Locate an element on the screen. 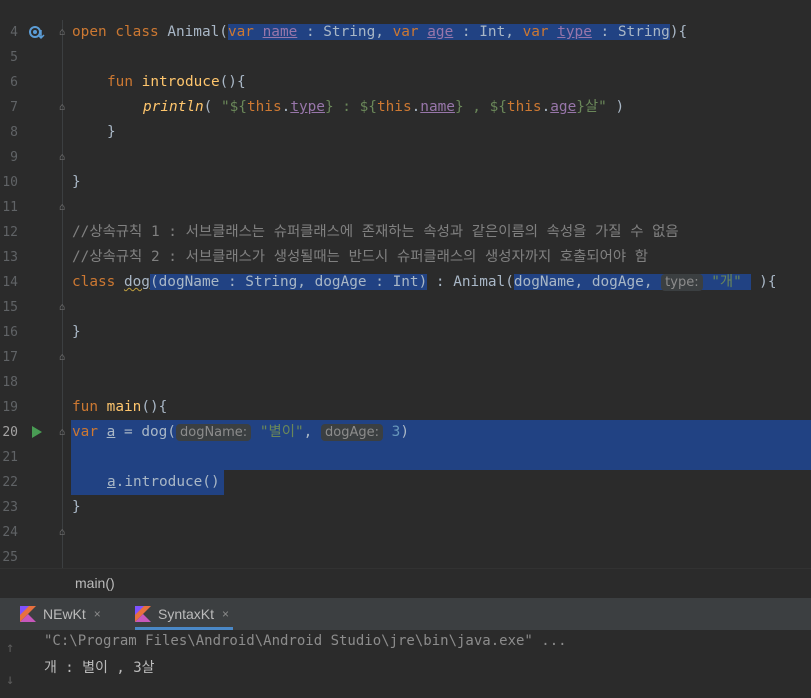  string: "개" is located at coordinates (726, 282).